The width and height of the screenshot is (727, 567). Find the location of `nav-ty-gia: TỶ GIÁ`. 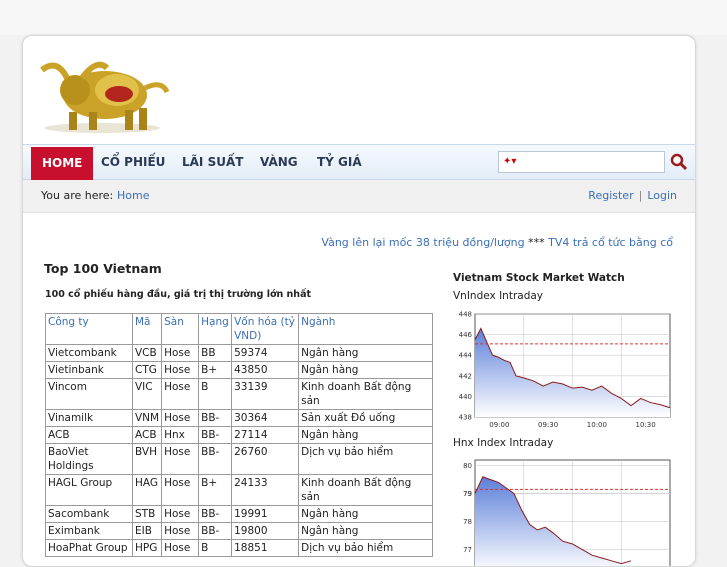

nav-ty-gia: TỶ GIÁ is located at coordinates (339, 162).